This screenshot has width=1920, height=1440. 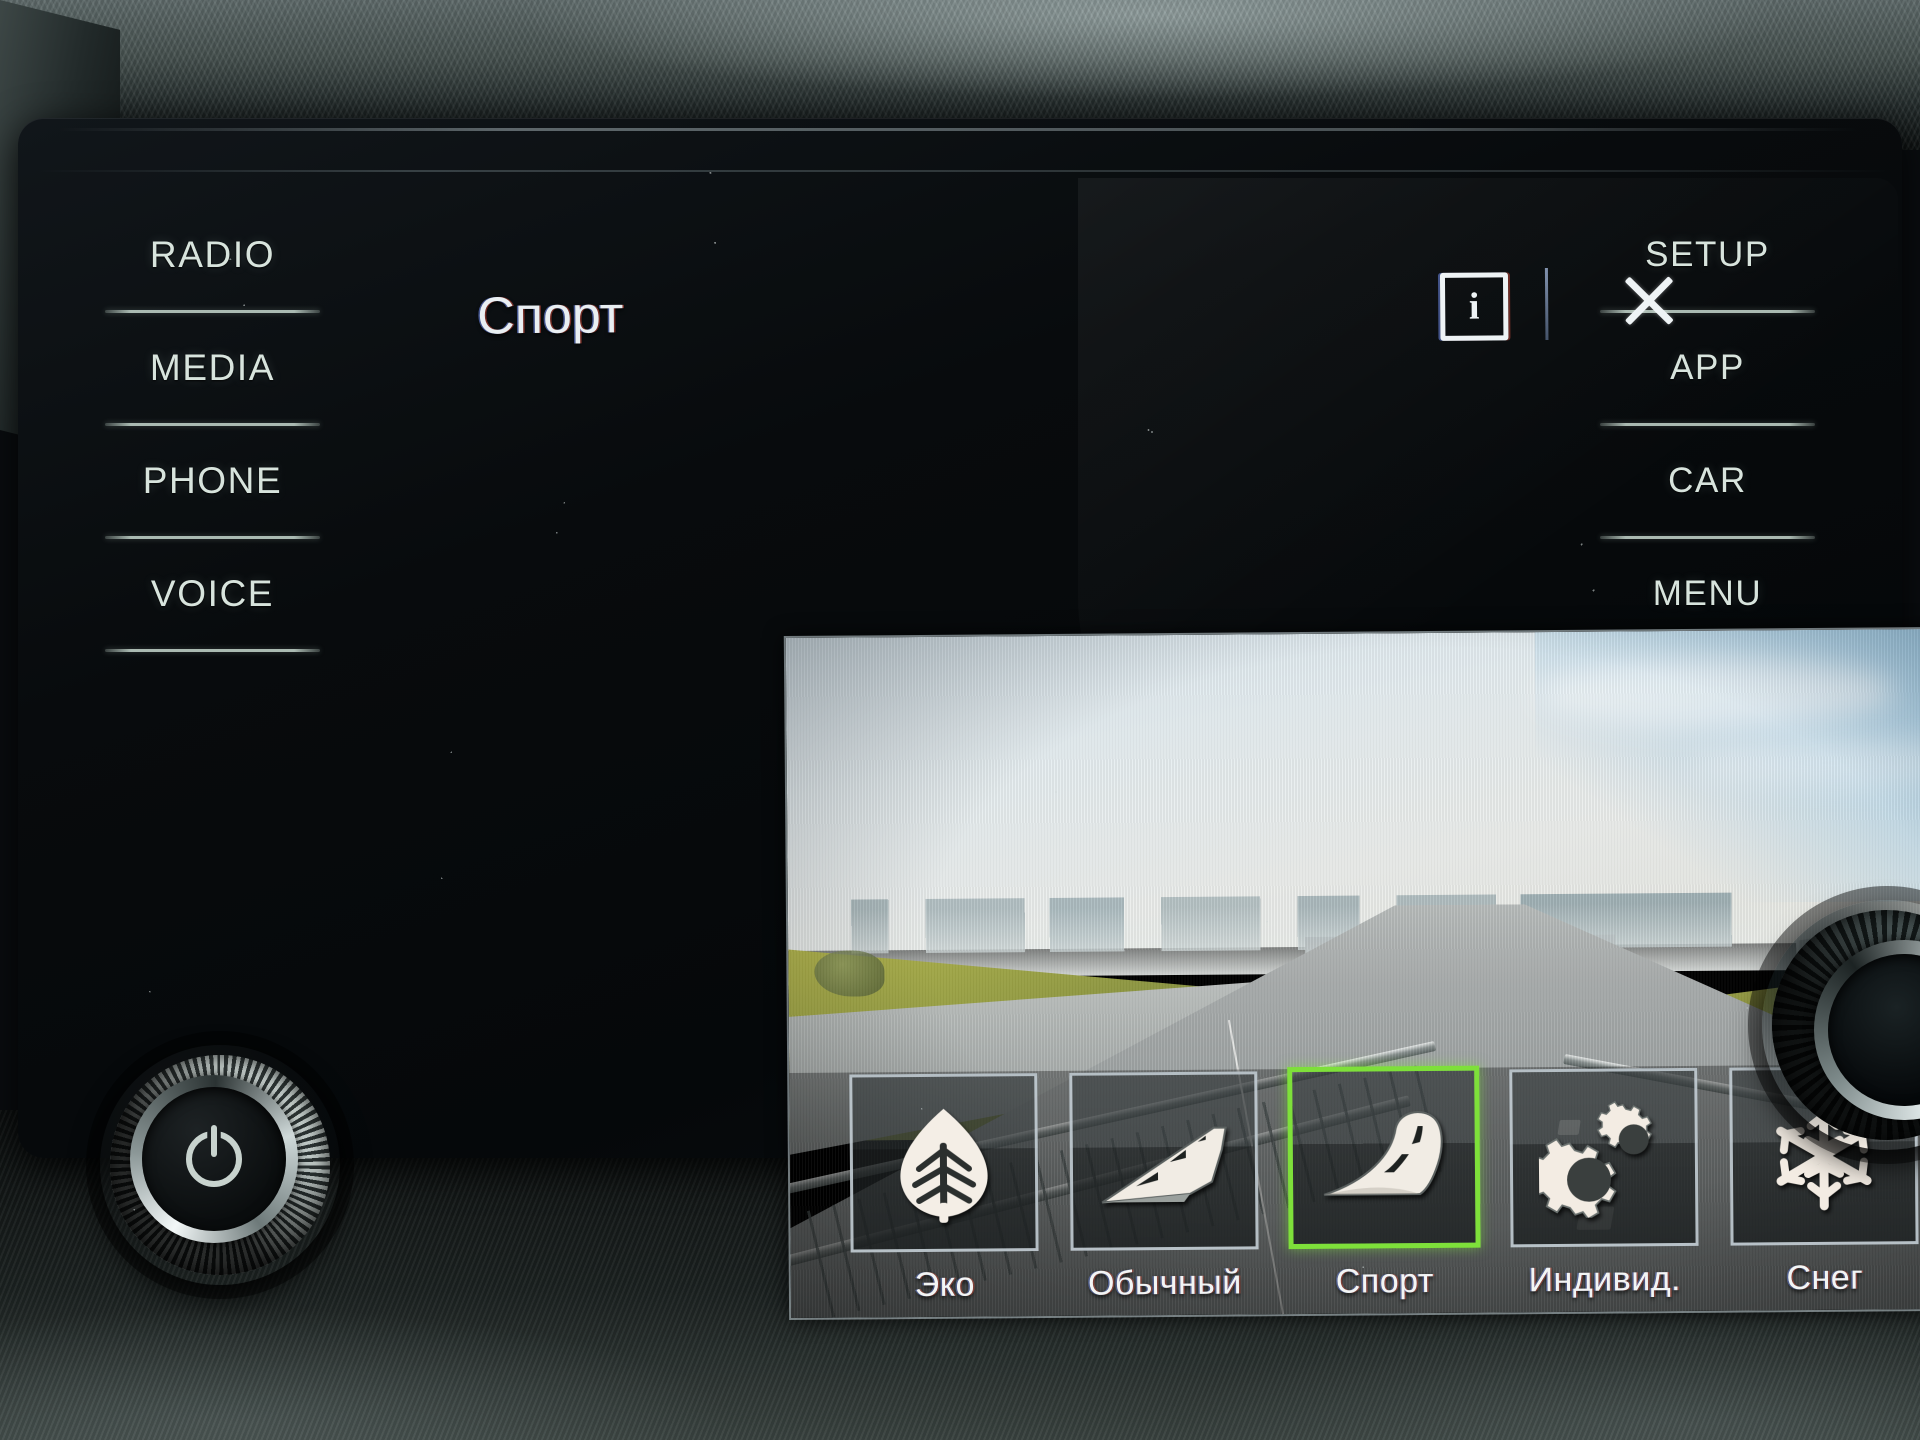 I want to click on power-volume-knob, so click(x=220, y=1165).